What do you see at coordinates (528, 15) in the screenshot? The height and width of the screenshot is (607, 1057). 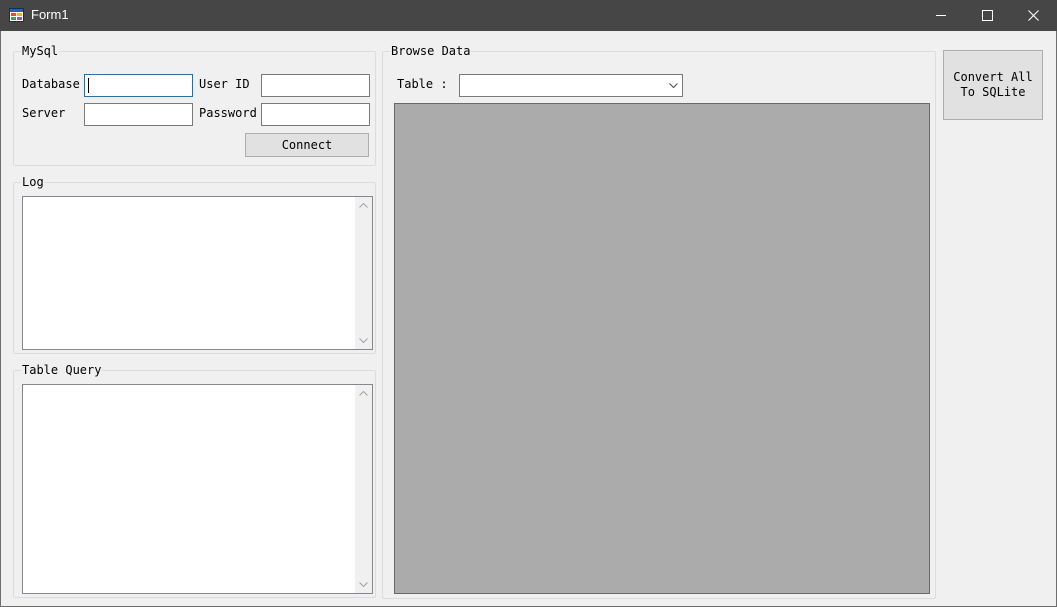 I see `title-bar: Form1` at bounding box center [528, 15].